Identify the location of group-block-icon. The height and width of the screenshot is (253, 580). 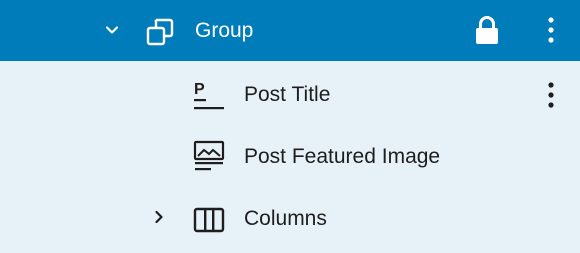
(160, 32).